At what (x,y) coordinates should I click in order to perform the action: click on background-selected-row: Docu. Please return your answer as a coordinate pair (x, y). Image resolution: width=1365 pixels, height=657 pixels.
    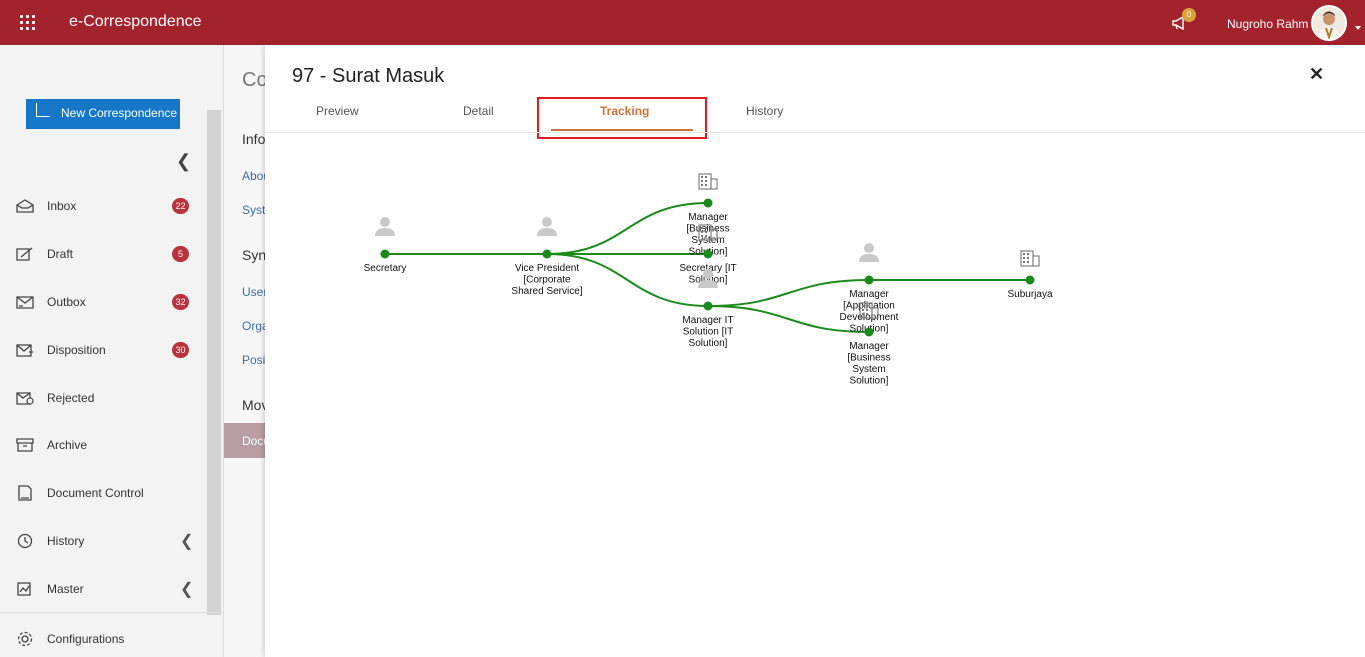
    Looking at the image, I should click on (246, 440).